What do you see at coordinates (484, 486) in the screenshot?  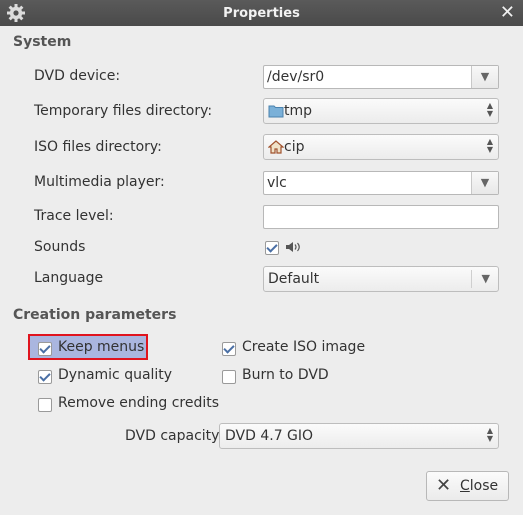 I see `close-rest: lose` at bounding box center [484, 486].